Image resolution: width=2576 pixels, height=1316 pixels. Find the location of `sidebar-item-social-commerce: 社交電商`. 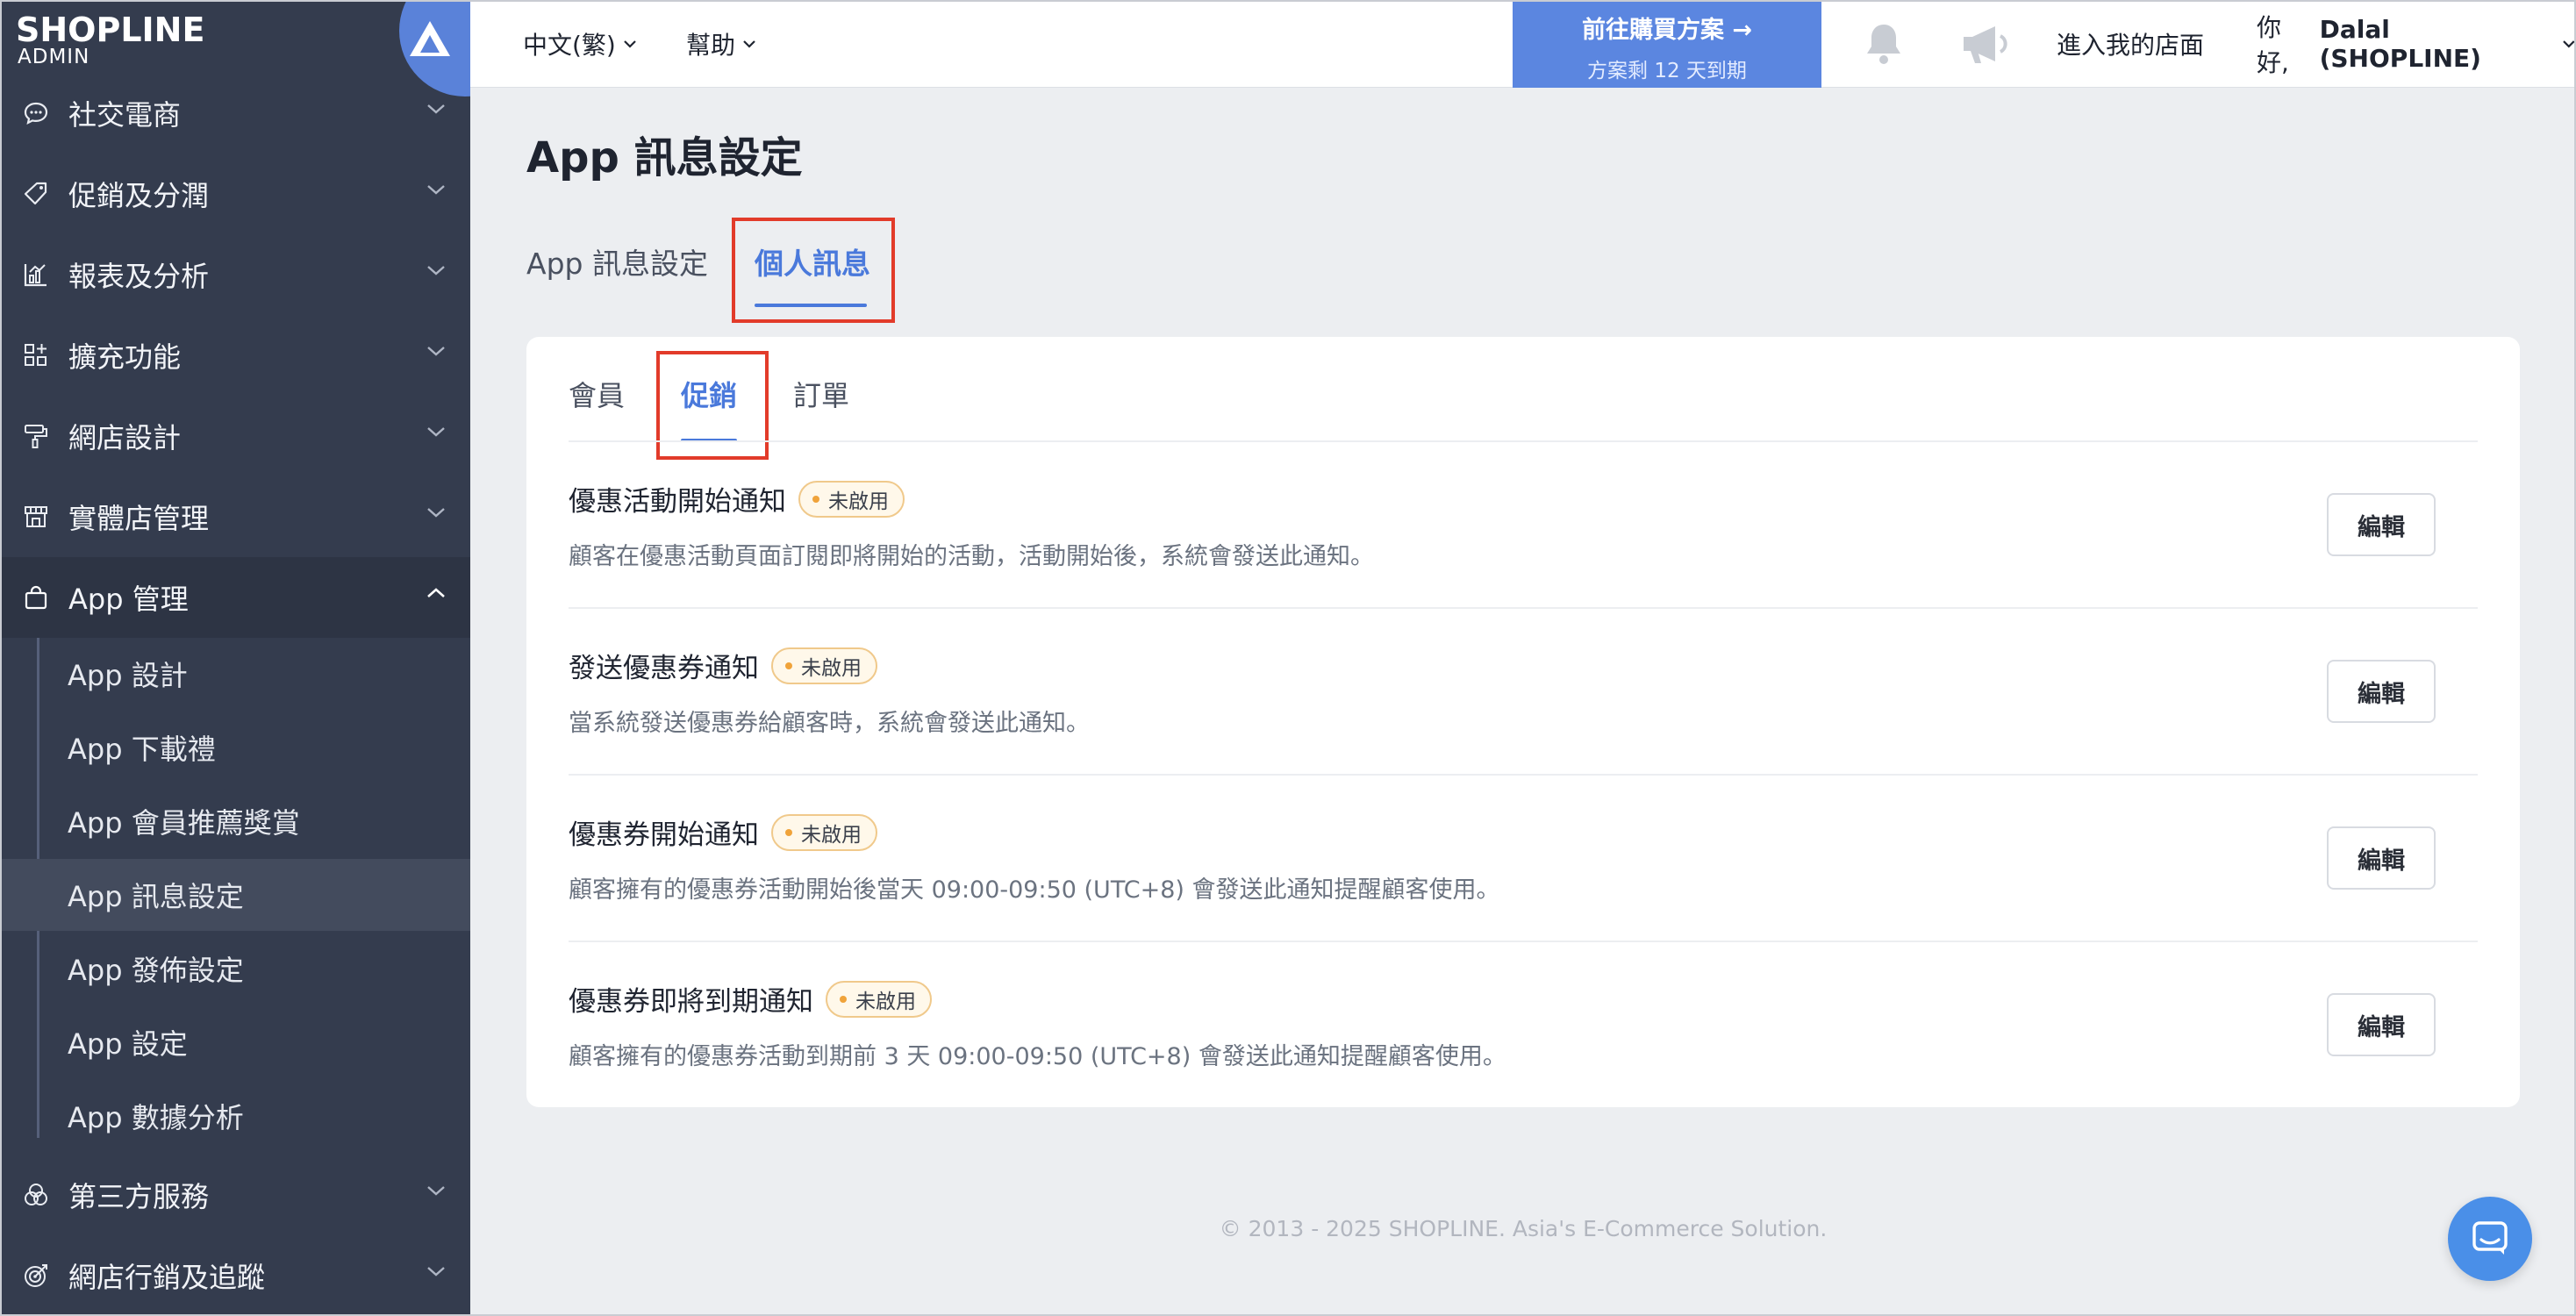

sidebar-item-social-commerce: 社交電商 is located at coordinates (235, 113).